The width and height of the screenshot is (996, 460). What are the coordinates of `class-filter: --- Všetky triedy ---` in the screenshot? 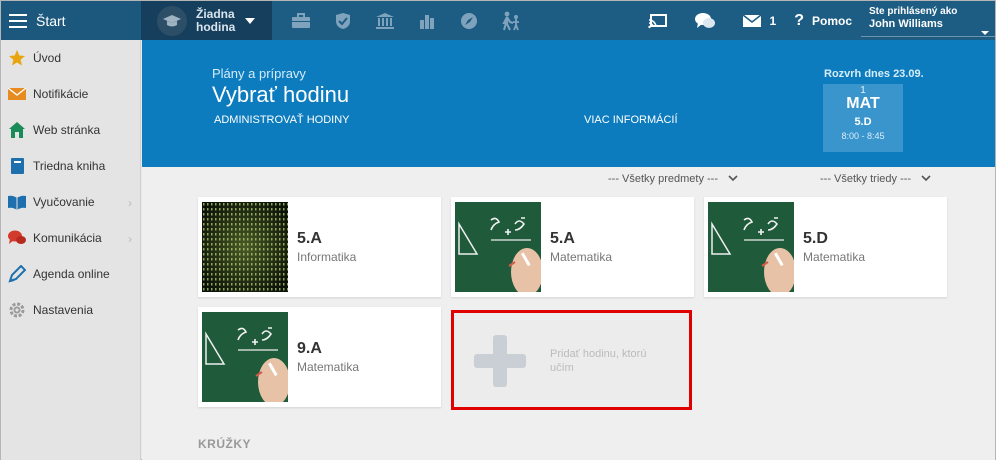 It's located at (875, 179).